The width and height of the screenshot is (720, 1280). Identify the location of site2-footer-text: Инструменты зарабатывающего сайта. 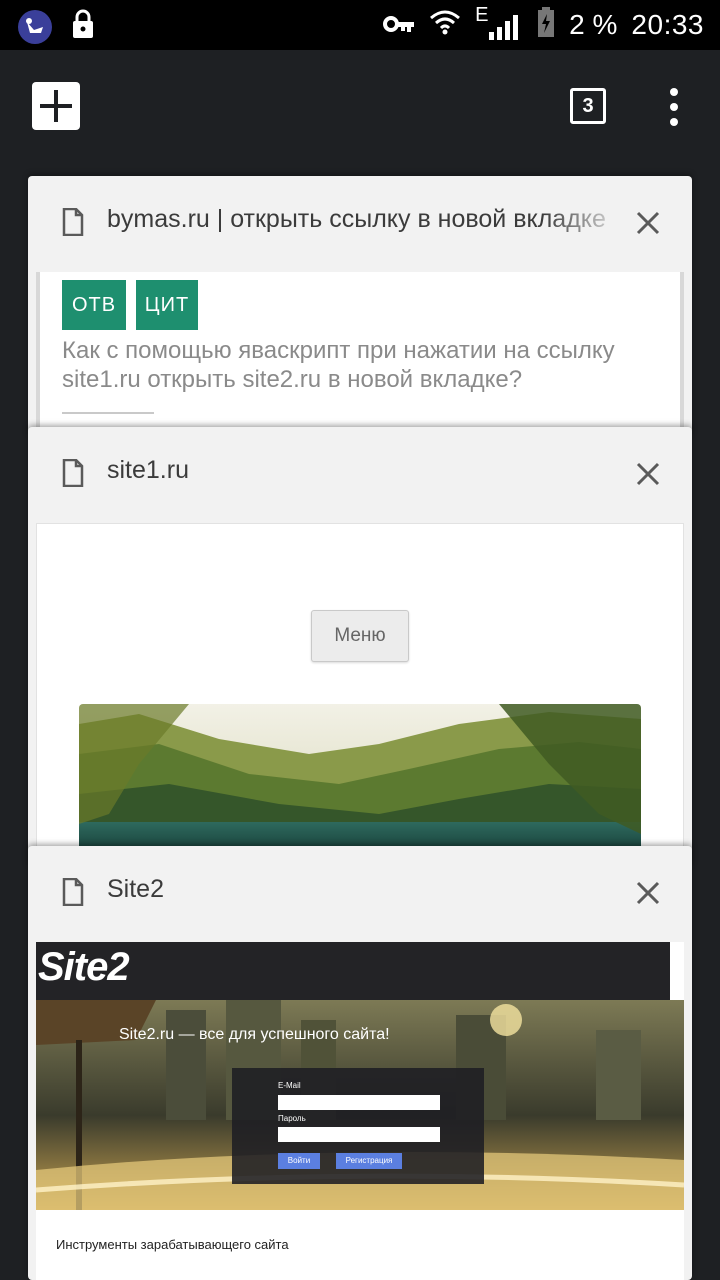
(172, 1244).